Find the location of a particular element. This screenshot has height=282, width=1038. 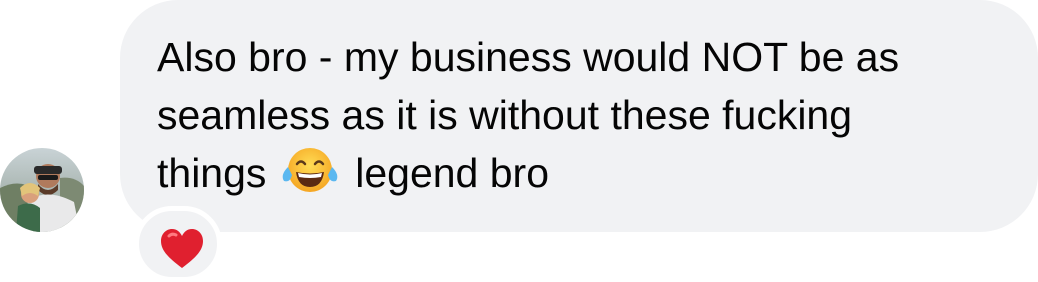

message-line-3-end: legend bro is located at coordinates (452, 173).